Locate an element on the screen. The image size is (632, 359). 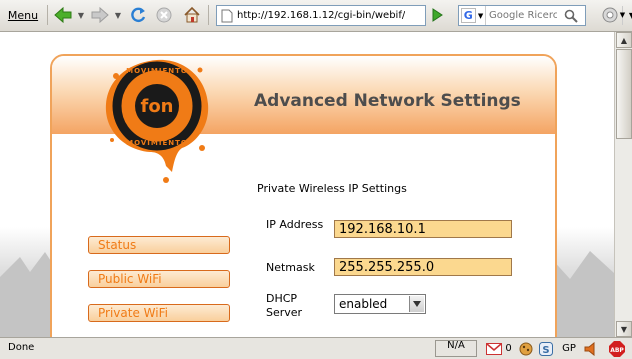
forward-arrow-icon is located at coordinates (100, 15).